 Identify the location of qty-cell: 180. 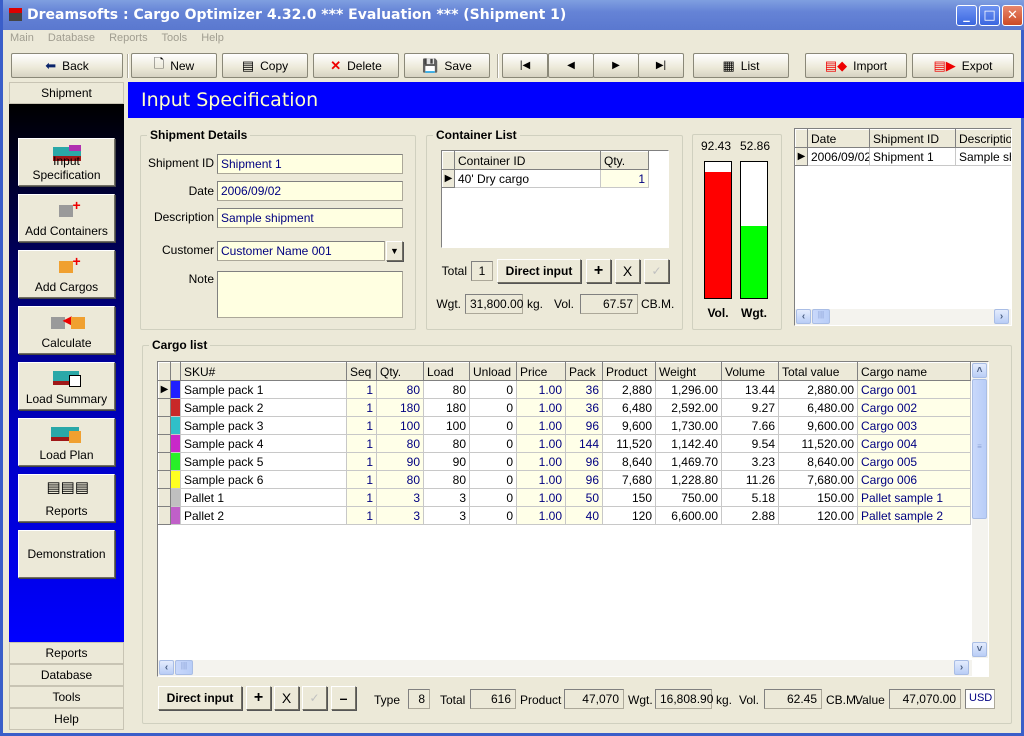
(400, 407).